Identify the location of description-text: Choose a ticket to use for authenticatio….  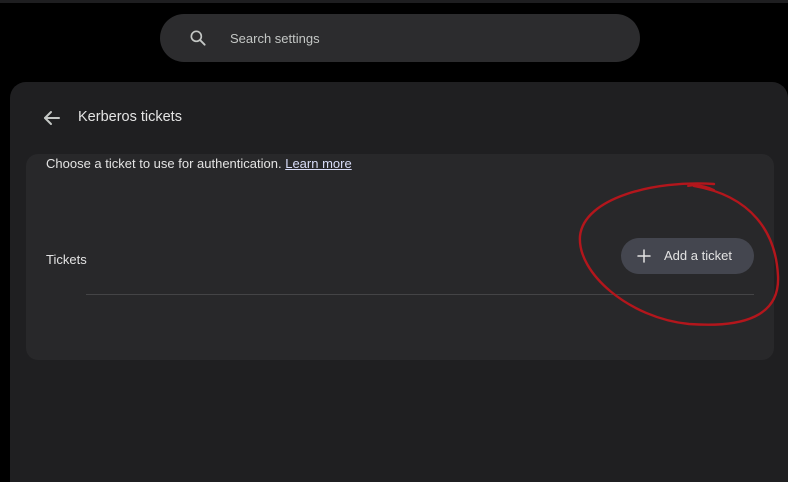
(199, 163).